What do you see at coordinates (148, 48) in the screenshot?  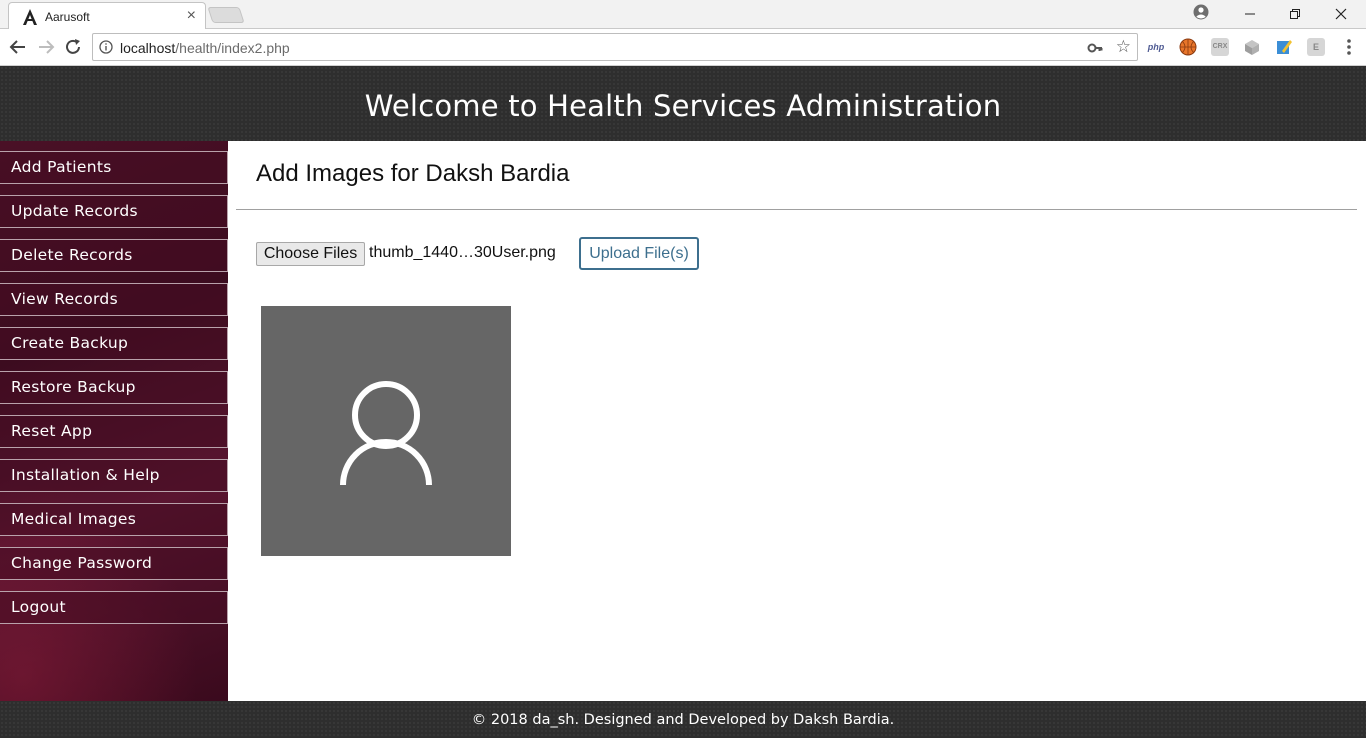 I see `url-host: localhost` at bounding box center [148, 48].